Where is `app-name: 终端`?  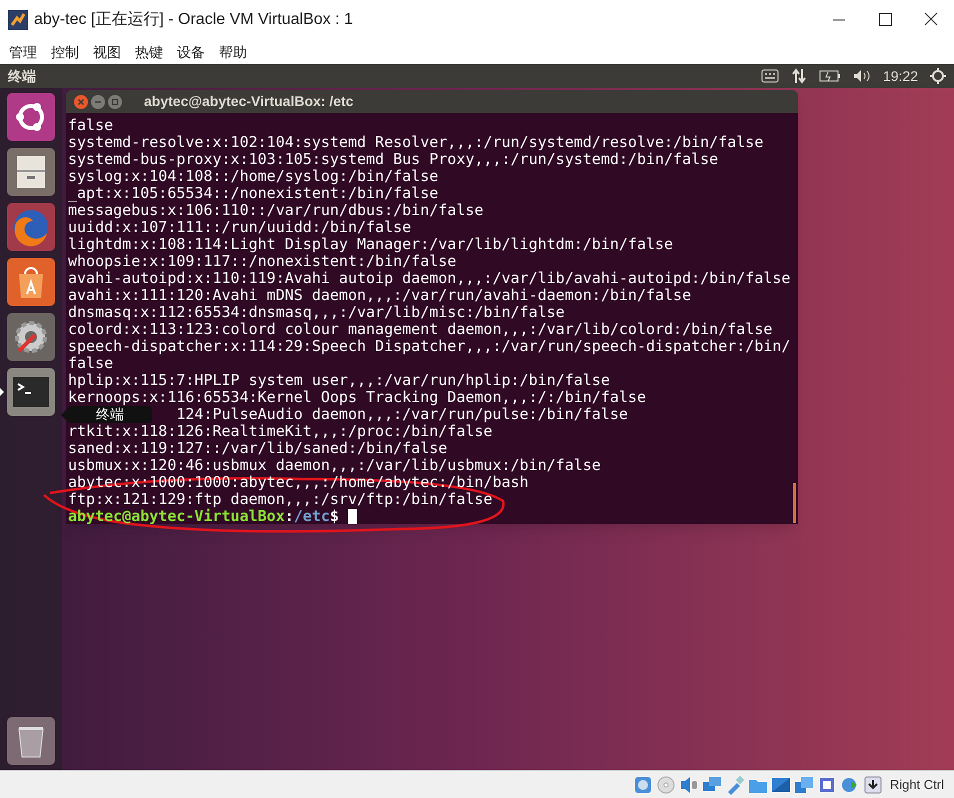 app-name: 终端 is located at coordinates (22, 76).